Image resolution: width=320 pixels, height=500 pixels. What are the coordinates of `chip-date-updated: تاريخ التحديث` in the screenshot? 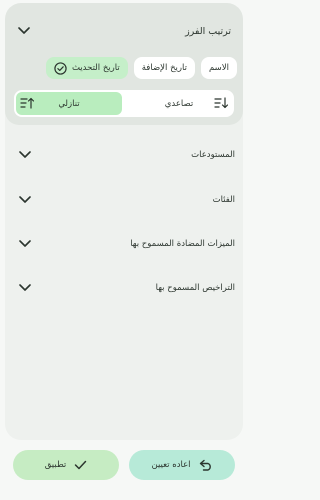 It's located at (86, 68).